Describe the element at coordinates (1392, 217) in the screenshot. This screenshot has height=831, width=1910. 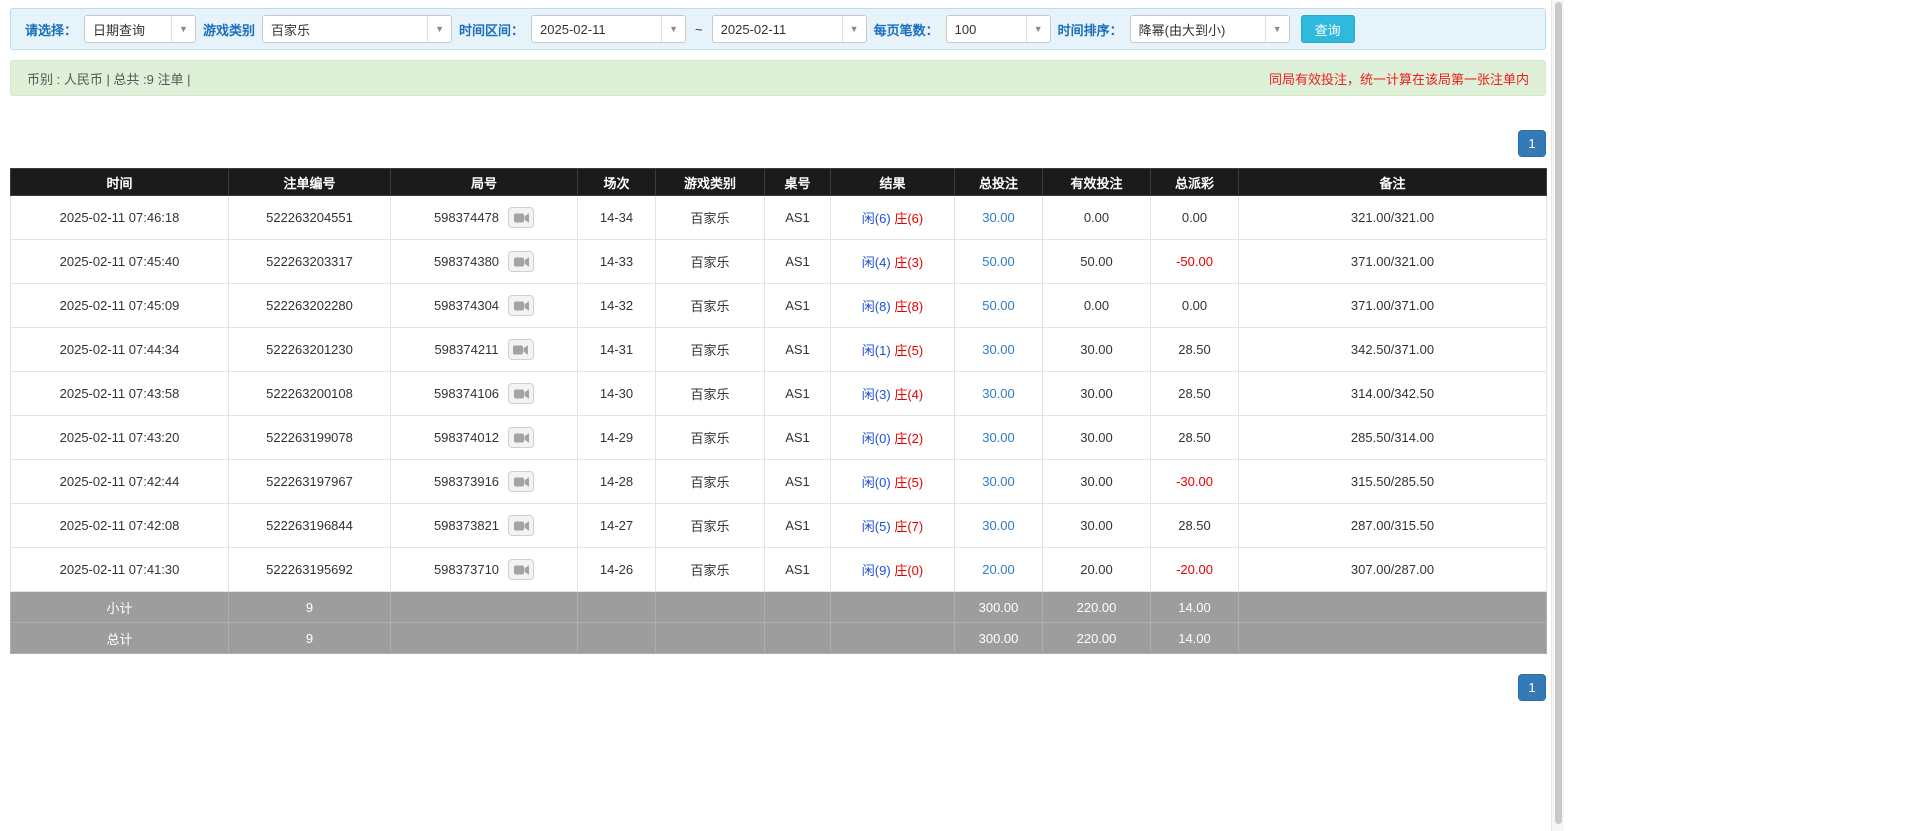
I see `cell-remark: 321.00/321.00` at that location.